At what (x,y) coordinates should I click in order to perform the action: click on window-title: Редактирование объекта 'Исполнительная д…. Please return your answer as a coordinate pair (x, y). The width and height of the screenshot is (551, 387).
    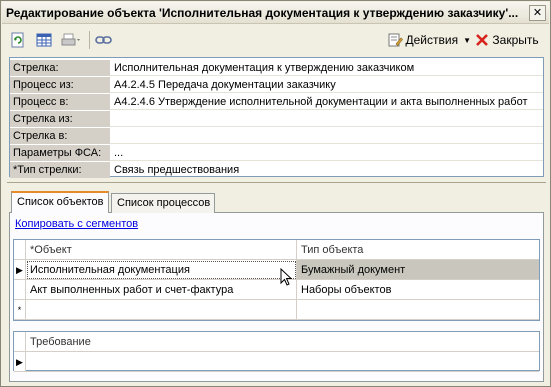
    Looking at the image, I should click on (262, 13).